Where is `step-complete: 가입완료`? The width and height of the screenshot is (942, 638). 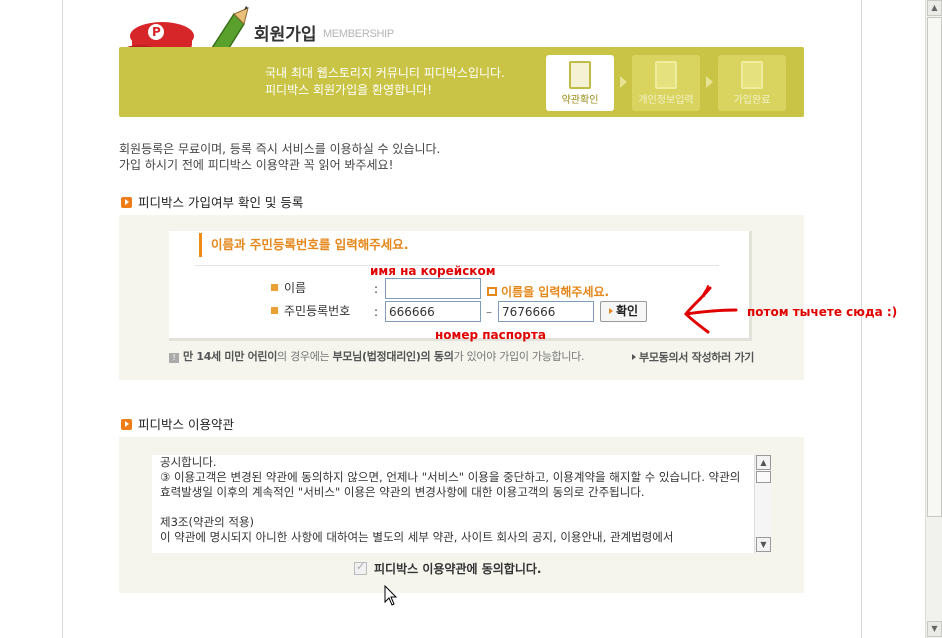
step-complete: 가입완료 is located at coordinates (752, 83).